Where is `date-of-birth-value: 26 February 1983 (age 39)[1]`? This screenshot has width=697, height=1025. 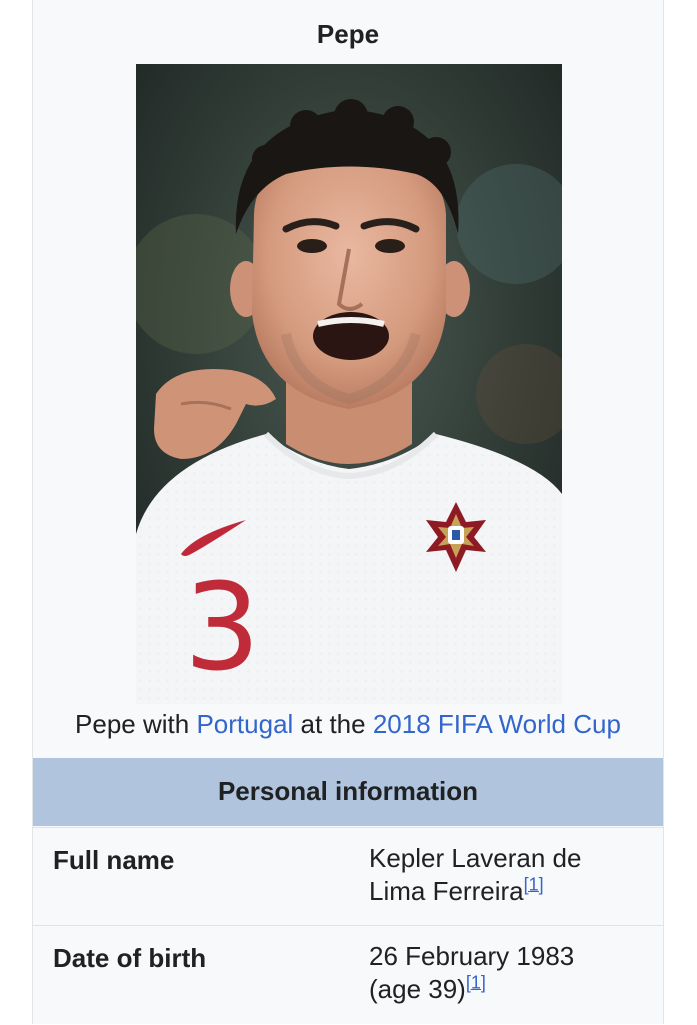 date-of-birth-value: 26 February 1983 (age 39)[1] is located at coordinates (509, 973).